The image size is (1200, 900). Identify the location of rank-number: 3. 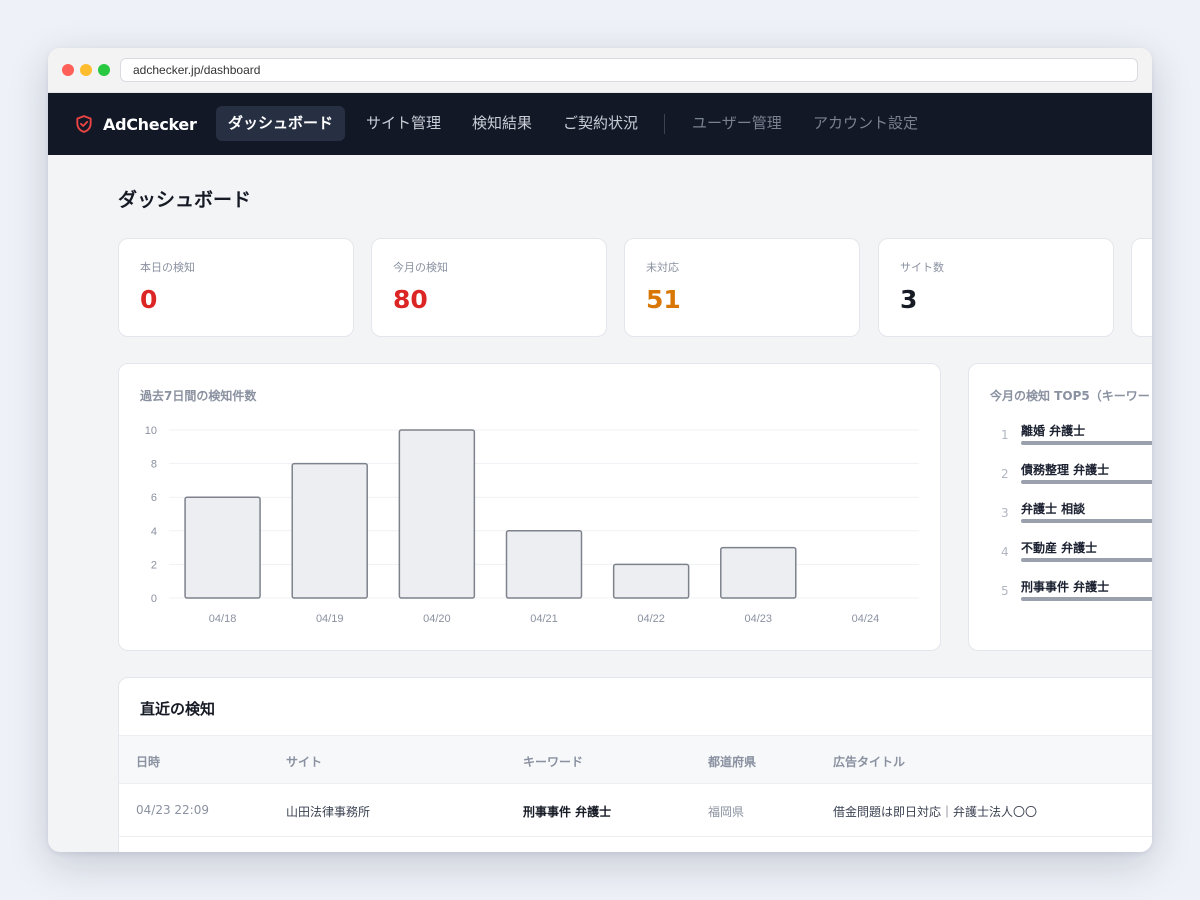
(1005, 513).